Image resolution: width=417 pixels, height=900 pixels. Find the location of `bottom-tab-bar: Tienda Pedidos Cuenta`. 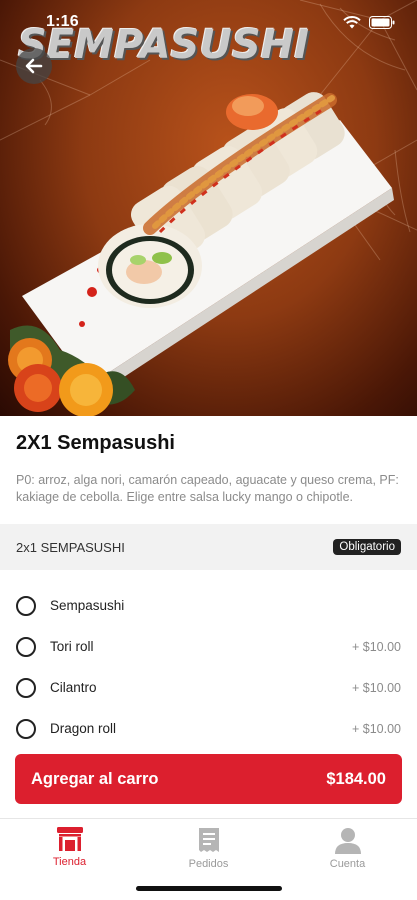

bottom-tab-bar: Tienda Pedidos Cuenta is located at coordinates (208, 852).